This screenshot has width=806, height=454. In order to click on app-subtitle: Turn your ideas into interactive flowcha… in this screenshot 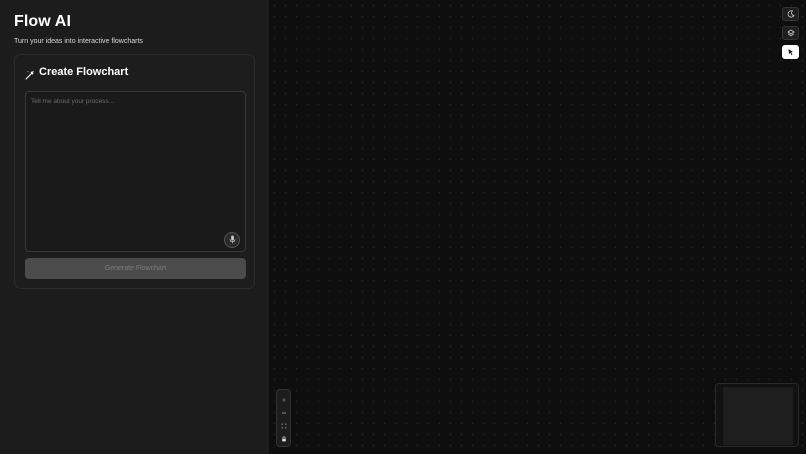, I will do `click(78, 41)`.